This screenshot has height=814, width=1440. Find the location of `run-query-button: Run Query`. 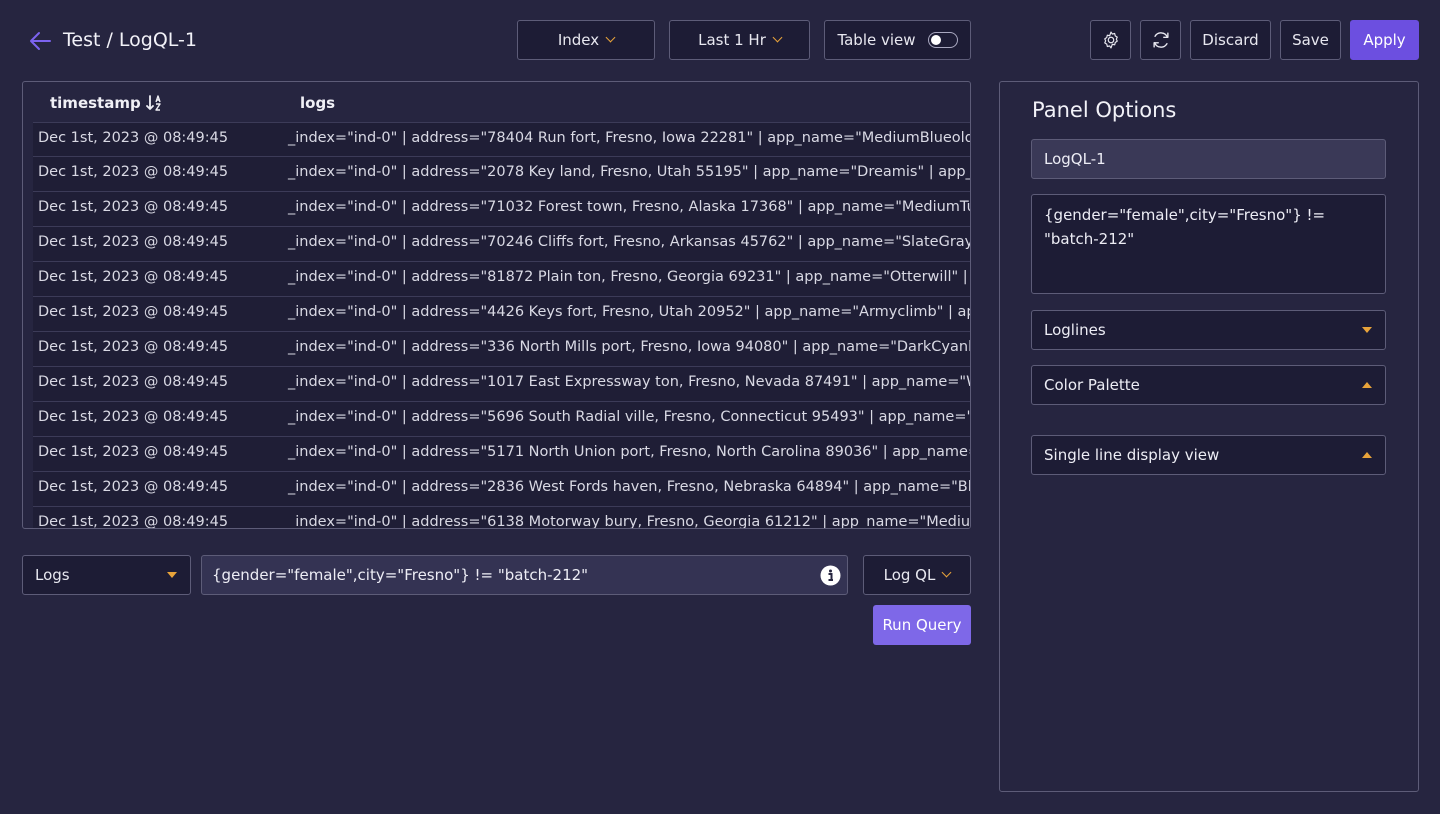

run-query-button: Run Query is located at coordinates (922, 625).